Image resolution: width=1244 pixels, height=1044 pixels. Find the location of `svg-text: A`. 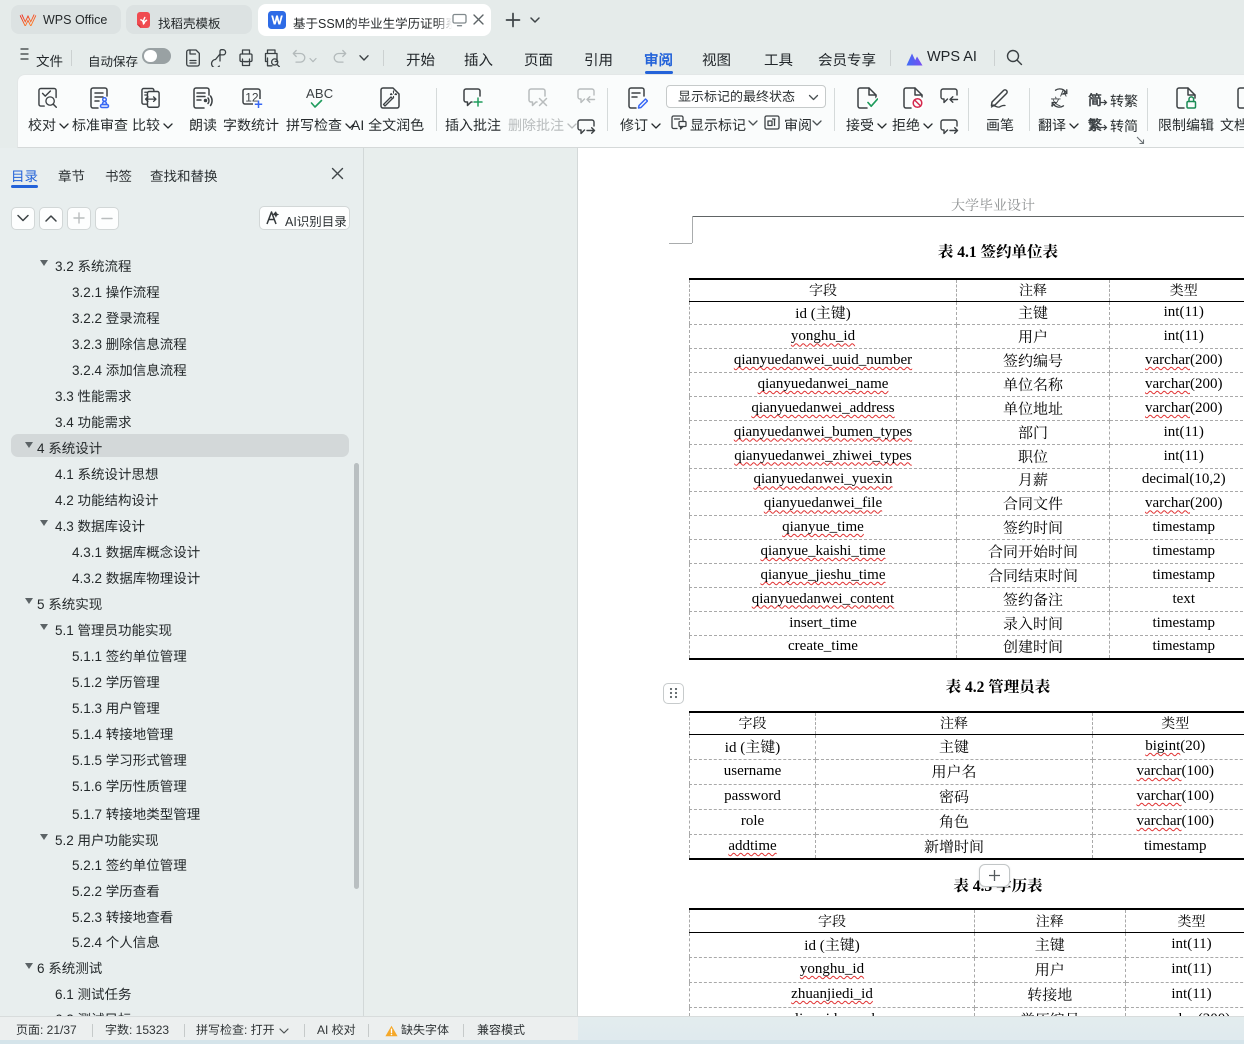

svg-text: A is located at coordinates (1063, 94).